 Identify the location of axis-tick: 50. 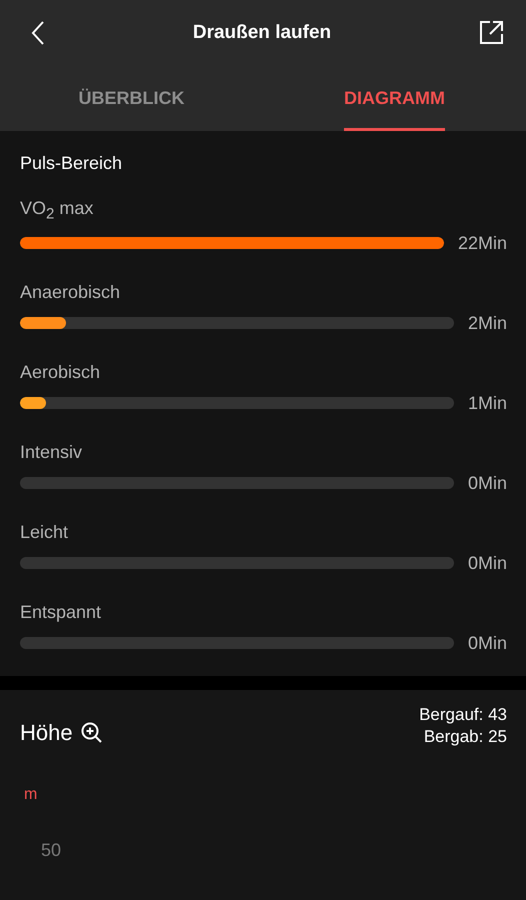
(51, 850).